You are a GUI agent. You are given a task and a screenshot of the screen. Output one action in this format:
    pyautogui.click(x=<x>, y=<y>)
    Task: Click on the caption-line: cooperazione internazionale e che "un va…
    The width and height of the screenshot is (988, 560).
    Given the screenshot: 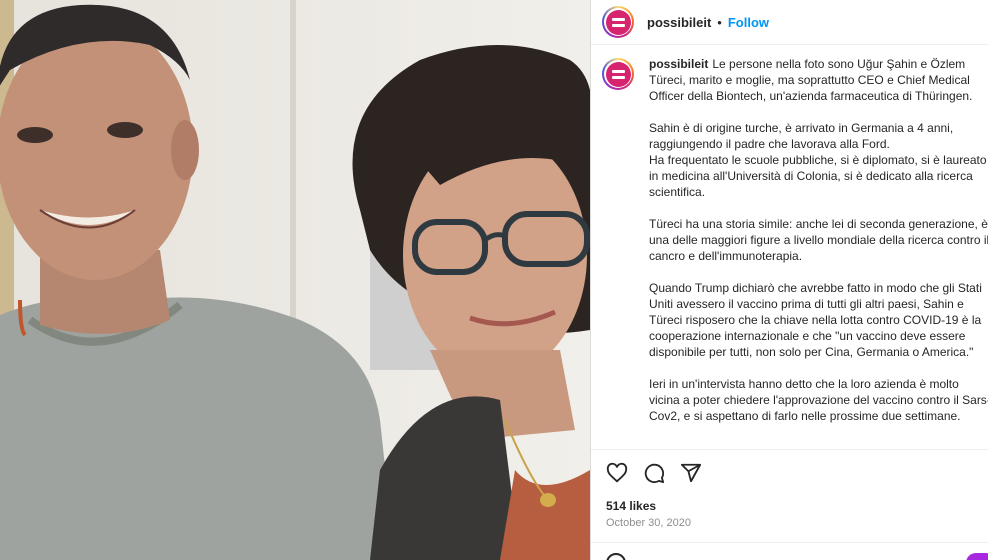 What is the action you would take?
    pyautogui.click(x=807, y=336)
    